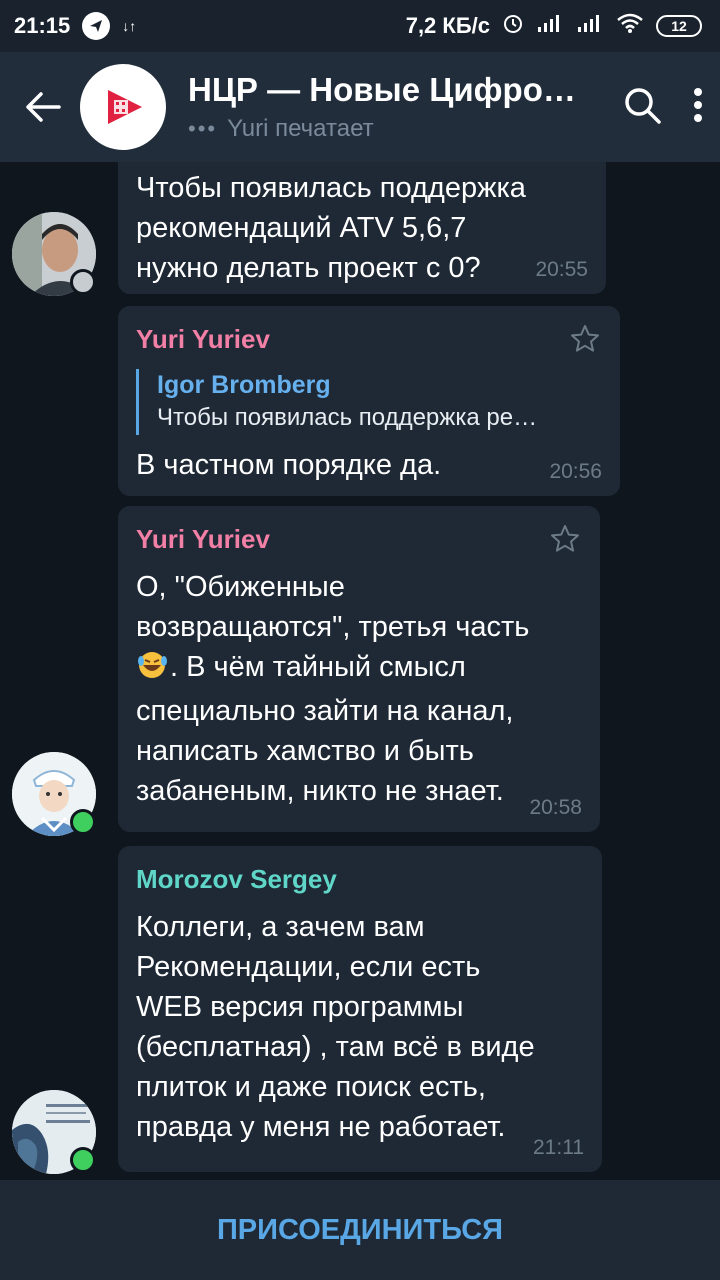  Describe the element at coordinates (558, 1147) in the screenshot. I see `message-time: 21:11` at that location.